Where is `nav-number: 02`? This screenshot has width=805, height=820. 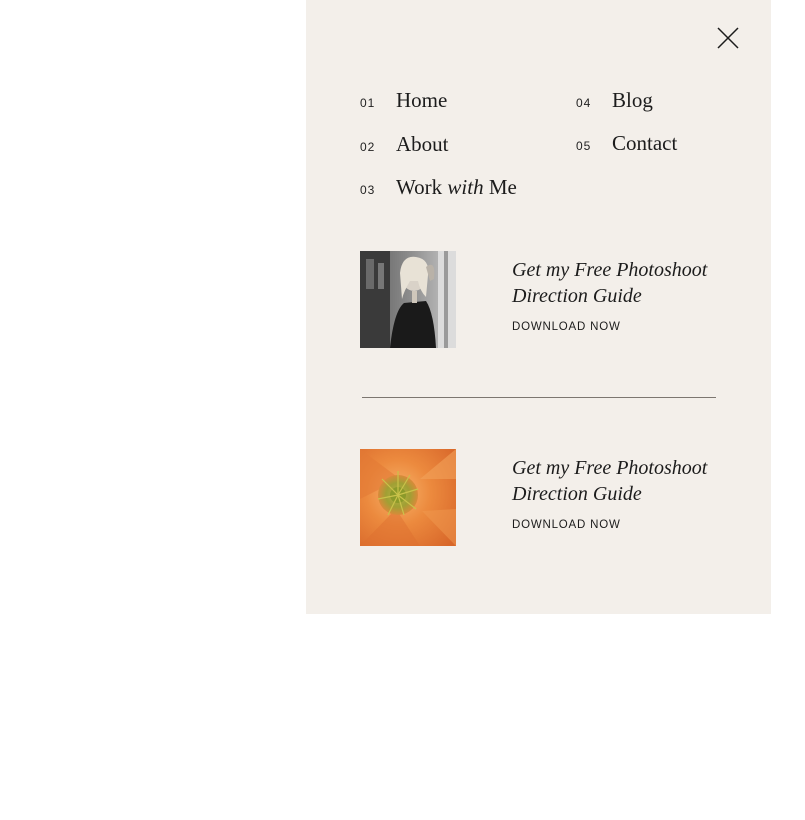 nav-number: 02 is located at coordinates (368, 147).